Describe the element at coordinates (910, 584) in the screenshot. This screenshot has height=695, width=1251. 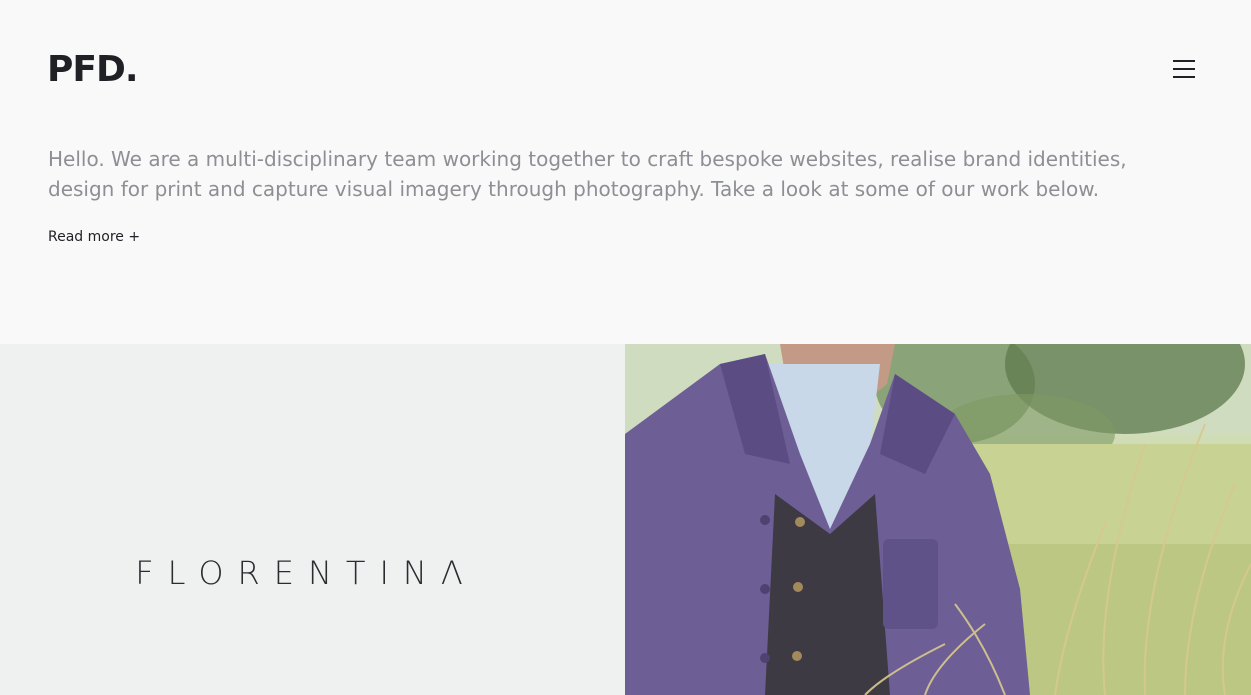
I see `jacket-pocket` at that location.